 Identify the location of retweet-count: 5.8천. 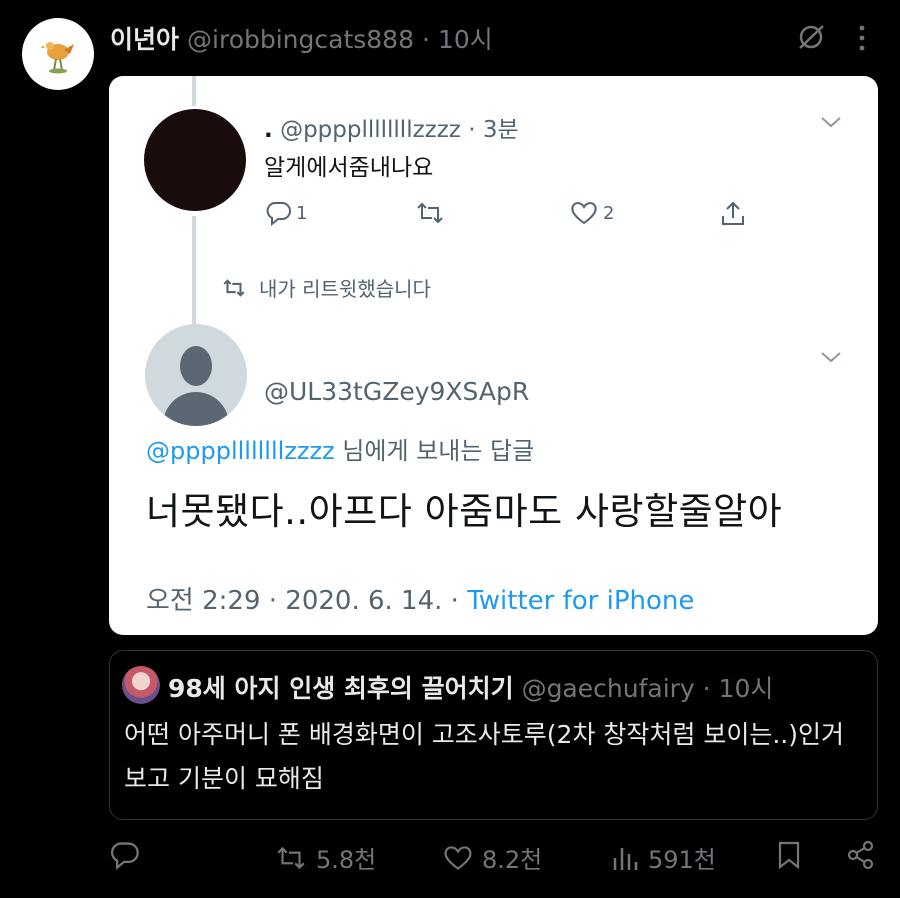
(346, 860).